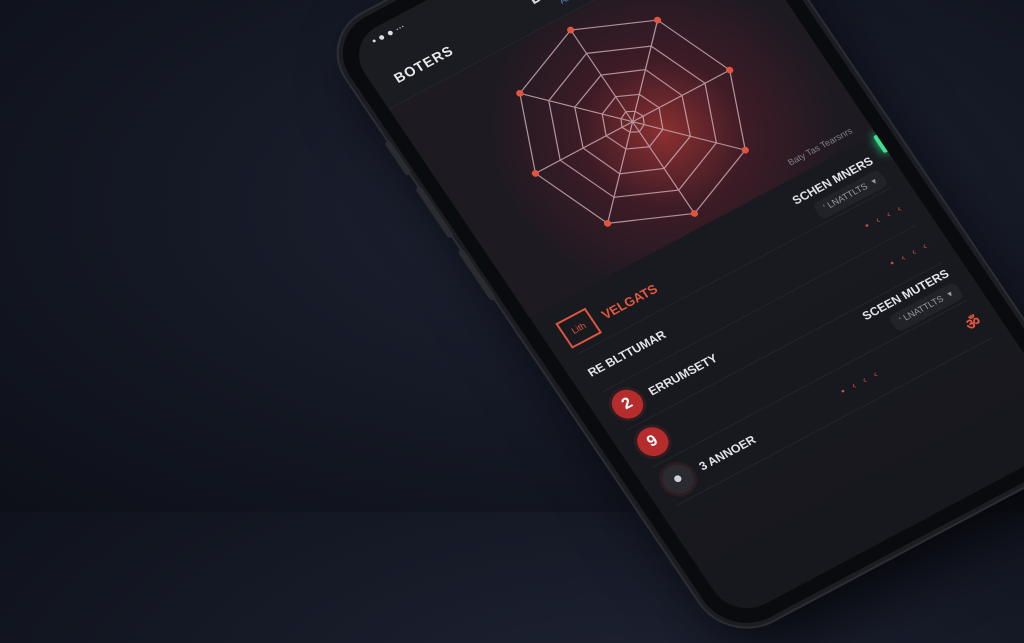  I want to click on volume-up-button, so click(398, 158).